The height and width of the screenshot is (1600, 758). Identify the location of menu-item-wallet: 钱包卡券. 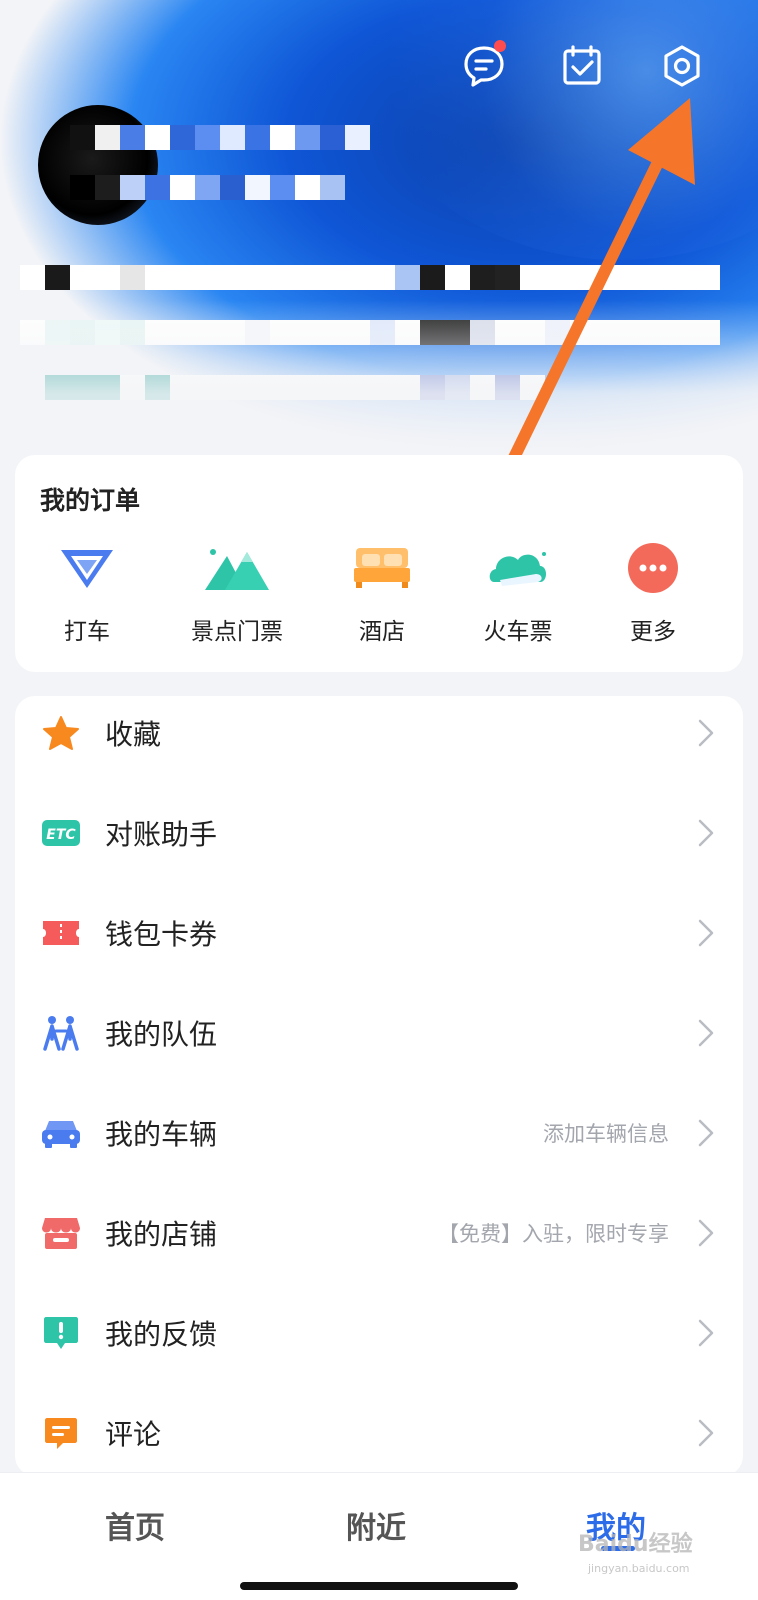
(379, 933).